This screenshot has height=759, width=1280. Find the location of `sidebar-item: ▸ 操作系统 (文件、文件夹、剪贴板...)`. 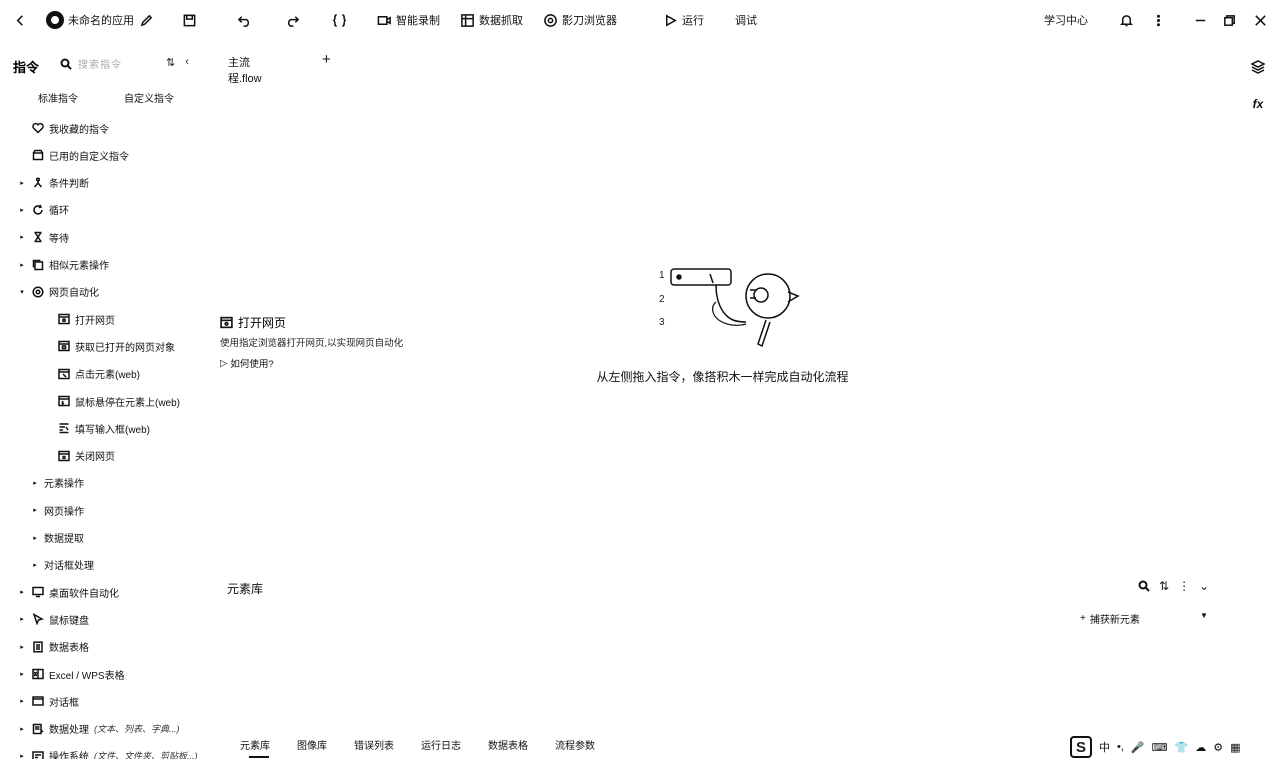

sidebar-item: ▸ 操作系统 (文件、文件夹、剪贴板...) is located at coordinates (108, 752).